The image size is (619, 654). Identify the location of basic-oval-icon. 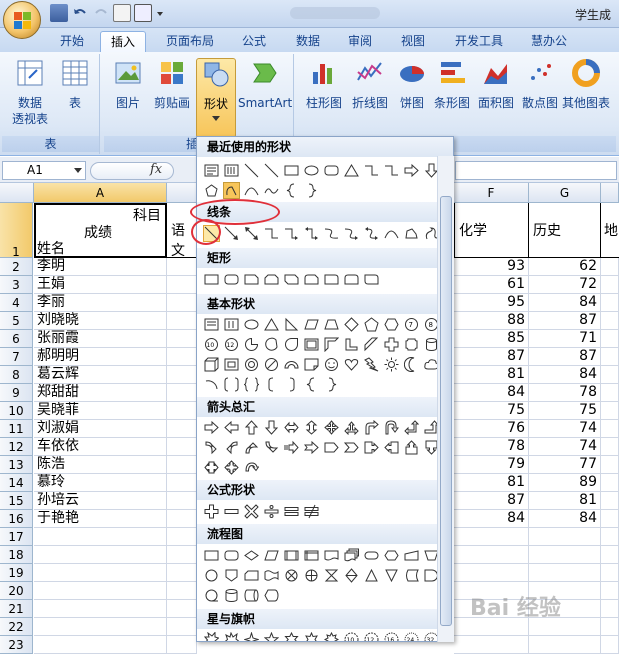
(251, 324).